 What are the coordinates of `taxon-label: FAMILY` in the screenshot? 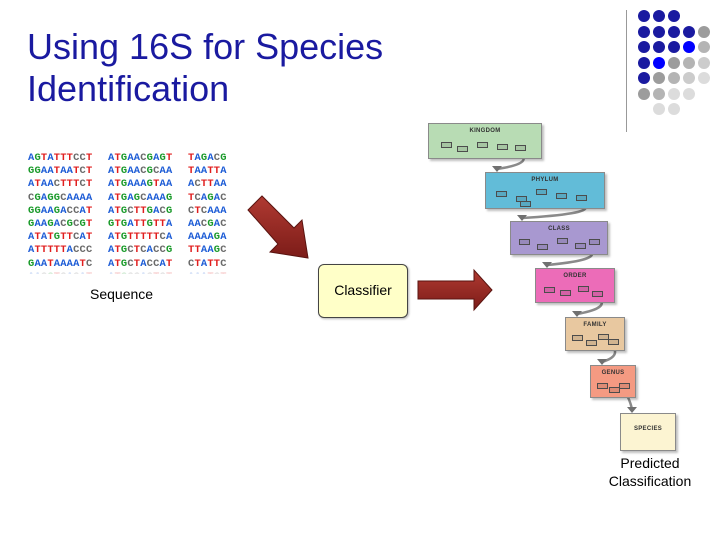 It's located at (595, 325).